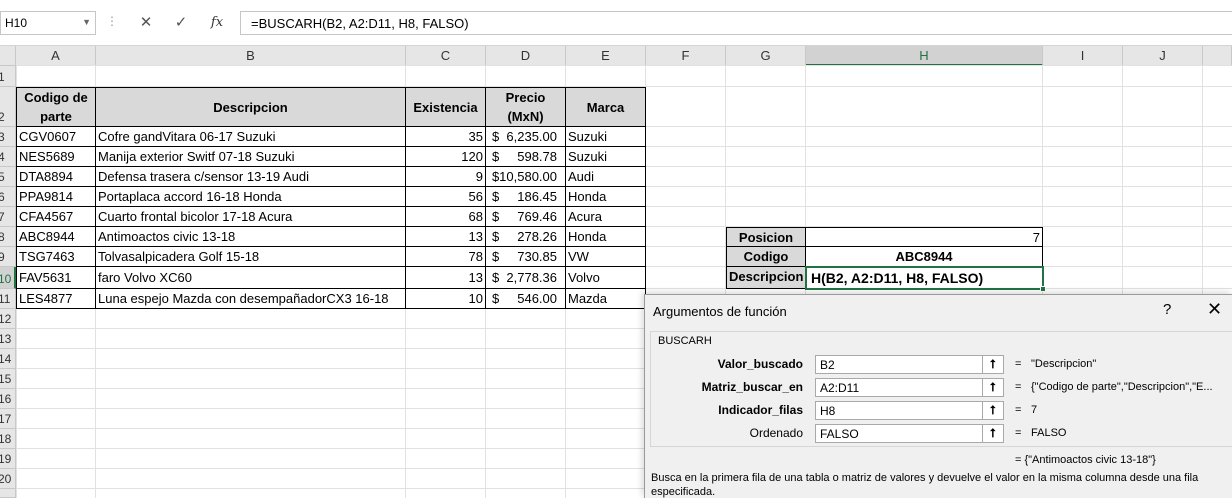 This screenshot has width=1232, height=498. What do you see at coordinates (993, 433) in the screenshot?
I see `range-picker-ordenado: ⭡` at bounding box center [993, 433].